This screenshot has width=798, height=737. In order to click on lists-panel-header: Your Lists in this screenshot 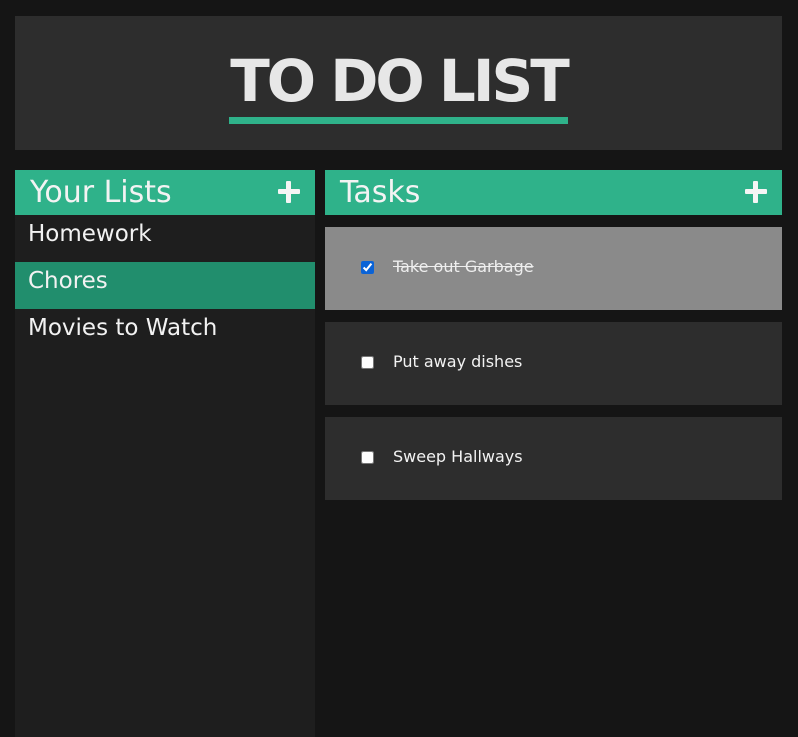, I will do `click(165, 192)`.